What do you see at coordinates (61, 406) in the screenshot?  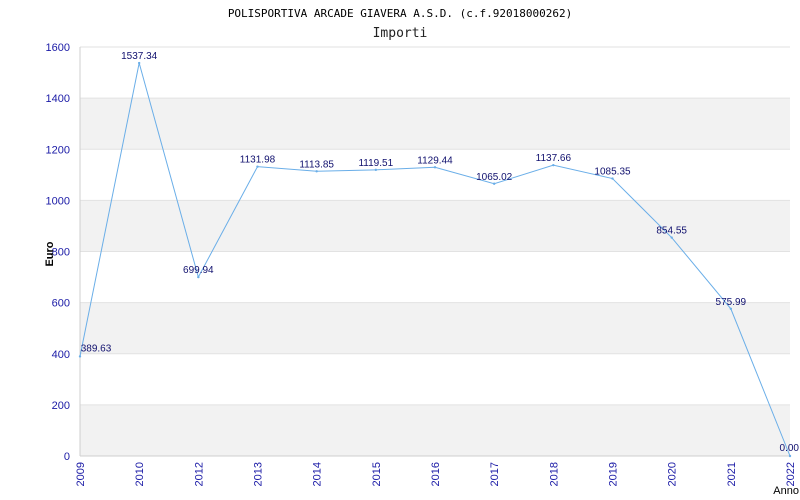 I see `y-tick-label: 200` at bounding box center [61, 406].